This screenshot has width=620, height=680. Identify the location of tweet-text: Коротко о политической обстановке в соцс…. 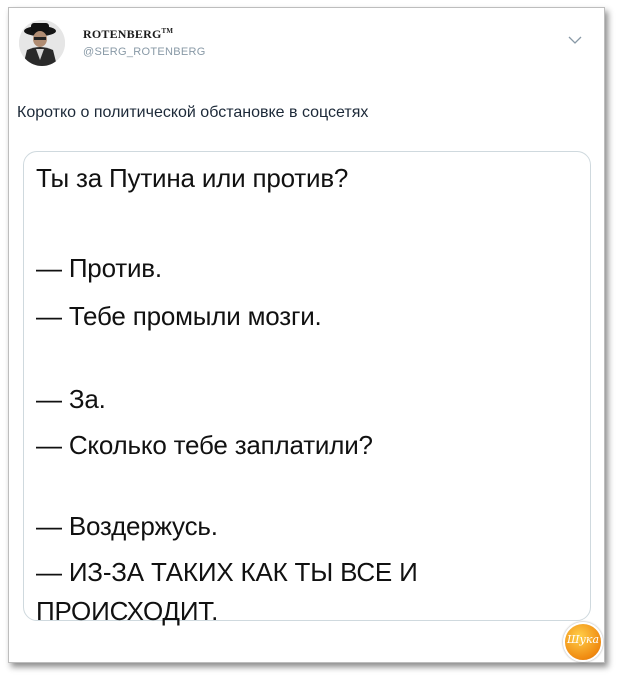
(193, 112).